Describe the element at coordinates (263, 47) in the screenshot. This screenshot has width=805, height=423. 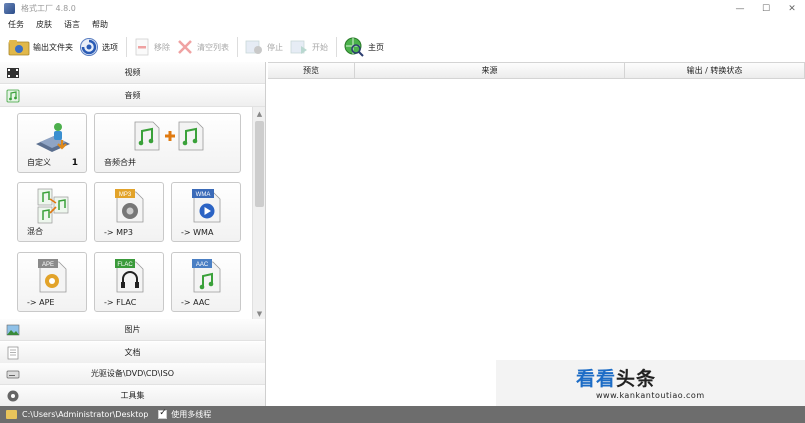
I see `stop-button: 停止` at that location.